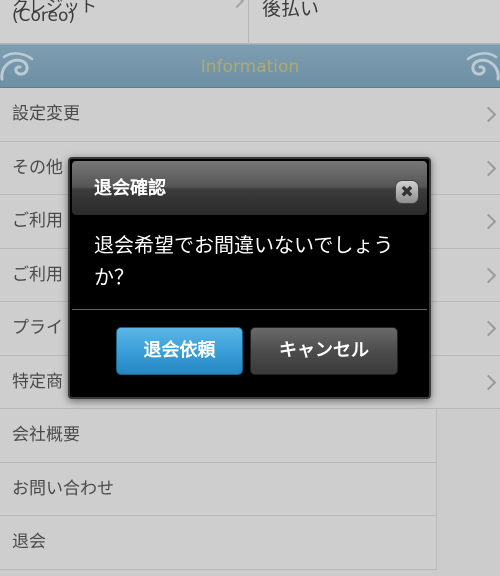 Image resolution: width=500 pixels, height=576 pixels. Describe the element at coordinates (130, 188) in the screenshot. I see `dialog-title: 退会確認` at that location.